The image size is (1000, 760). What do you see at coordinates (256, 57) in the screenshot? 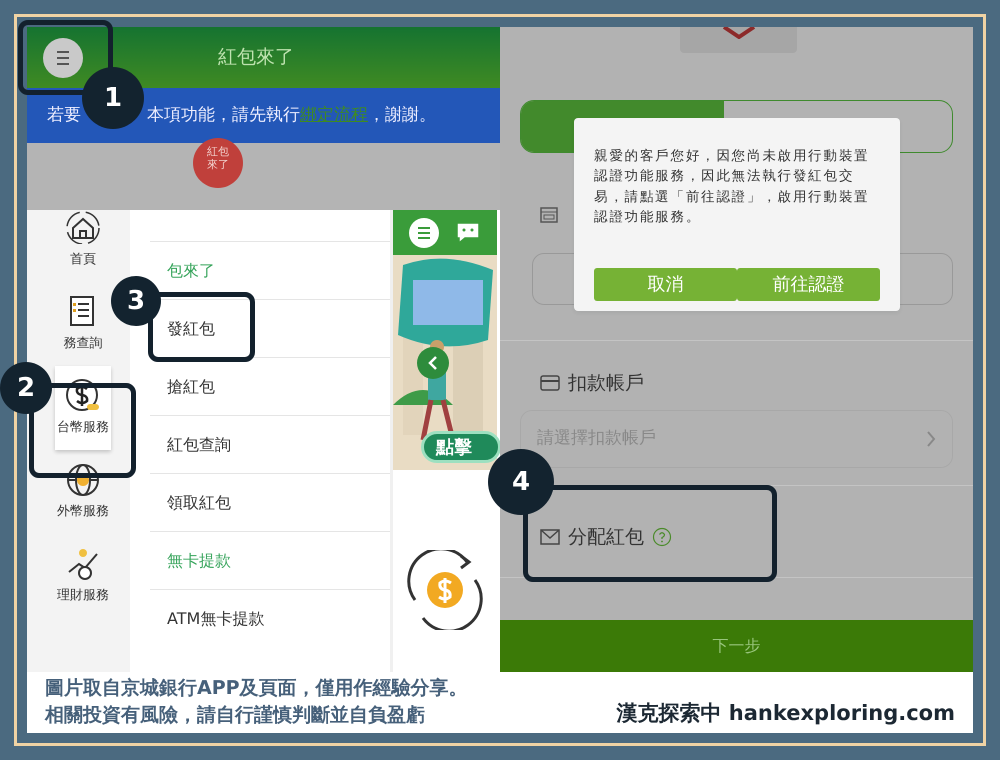
I see `app-title: 紅包來了` at bounding box center [256, 57].